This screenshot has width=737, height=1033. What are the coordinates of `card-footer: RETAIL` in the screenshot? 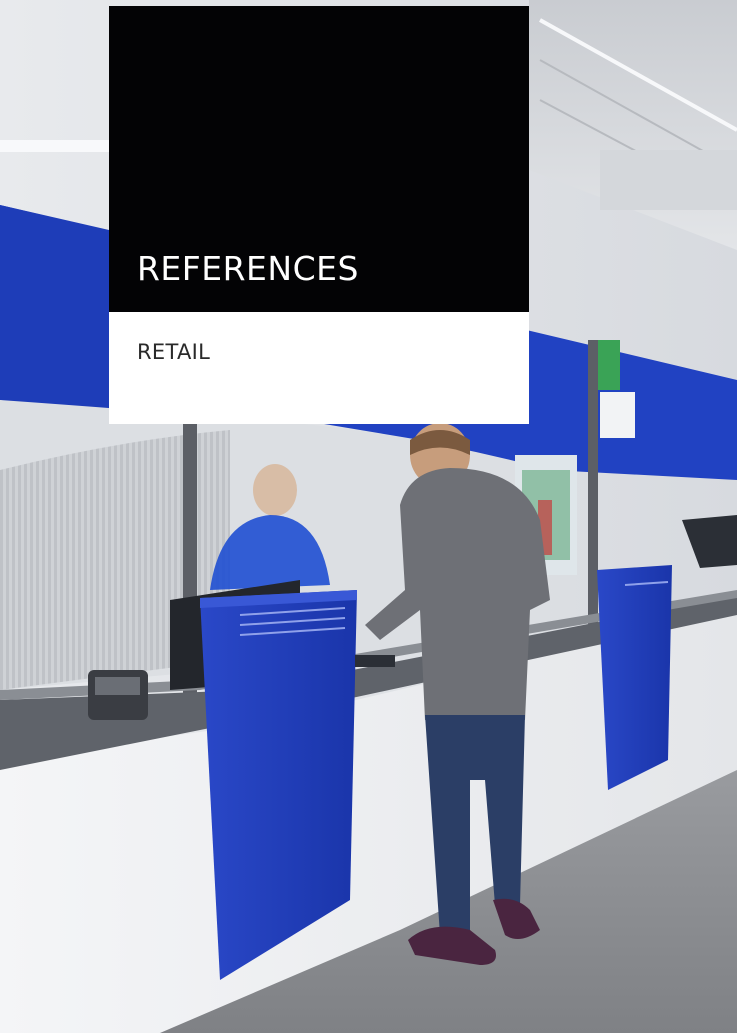 It's located at (319, 368).